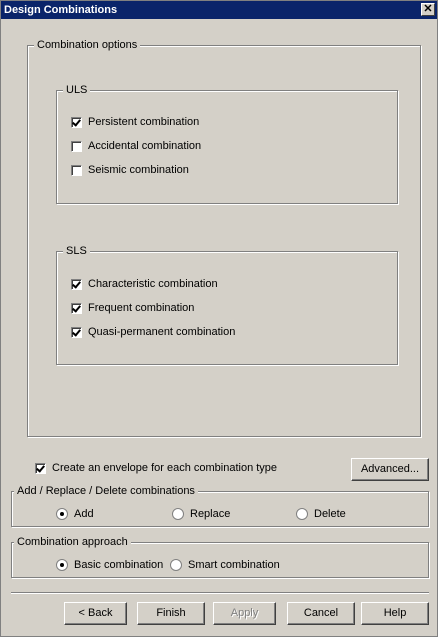  What do you see at coordinates (76, 251) in the screenshot?
I see `sls-label: SLS` at bounding box center [76, 251].